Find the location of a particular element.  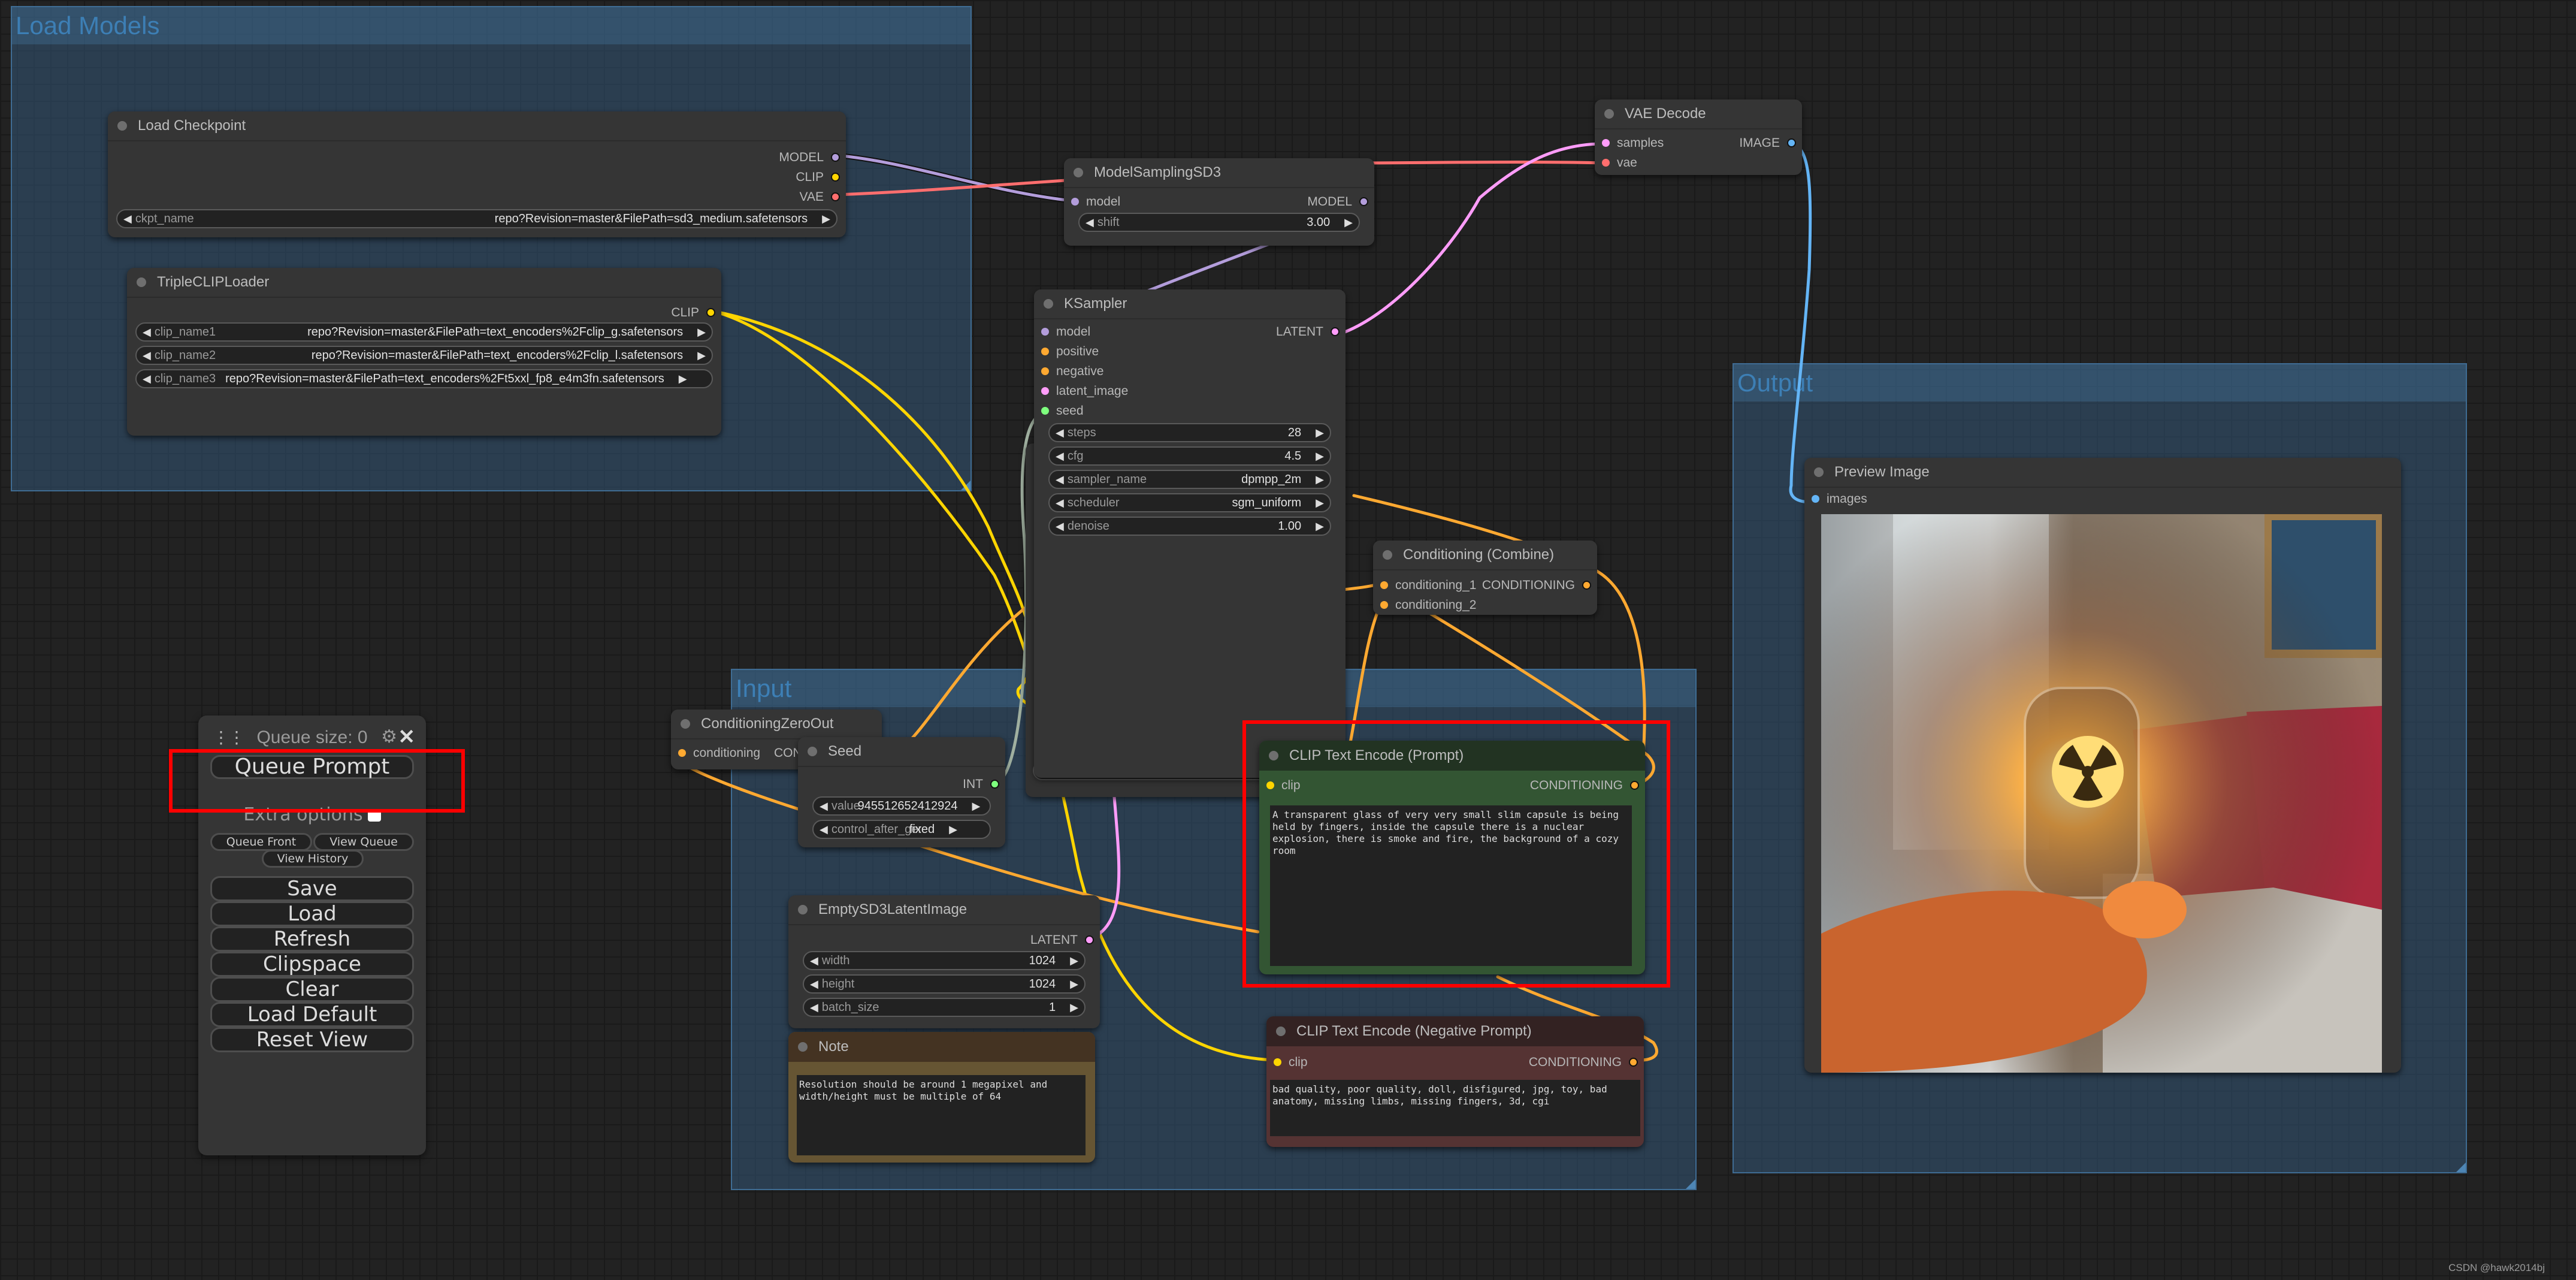

input-slot-images: images is located at coordinates (1839, 499).